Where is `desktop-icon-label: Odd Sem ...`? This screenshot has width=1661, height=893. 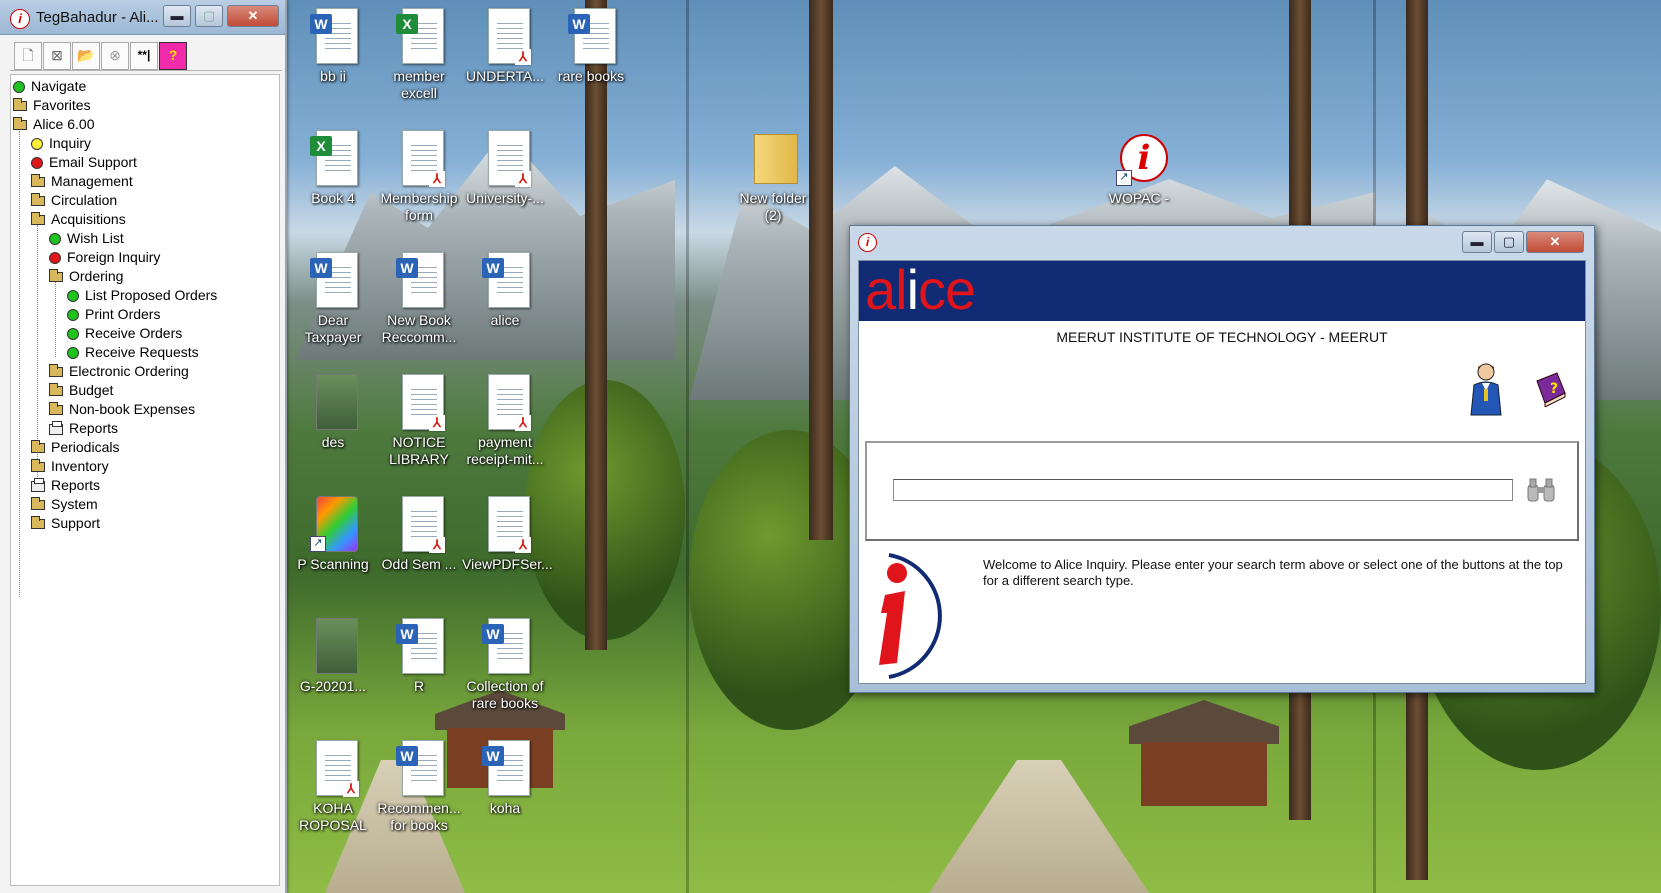 desktop-icon-label: Odd Sem ... is located at coordinates (419, 564).